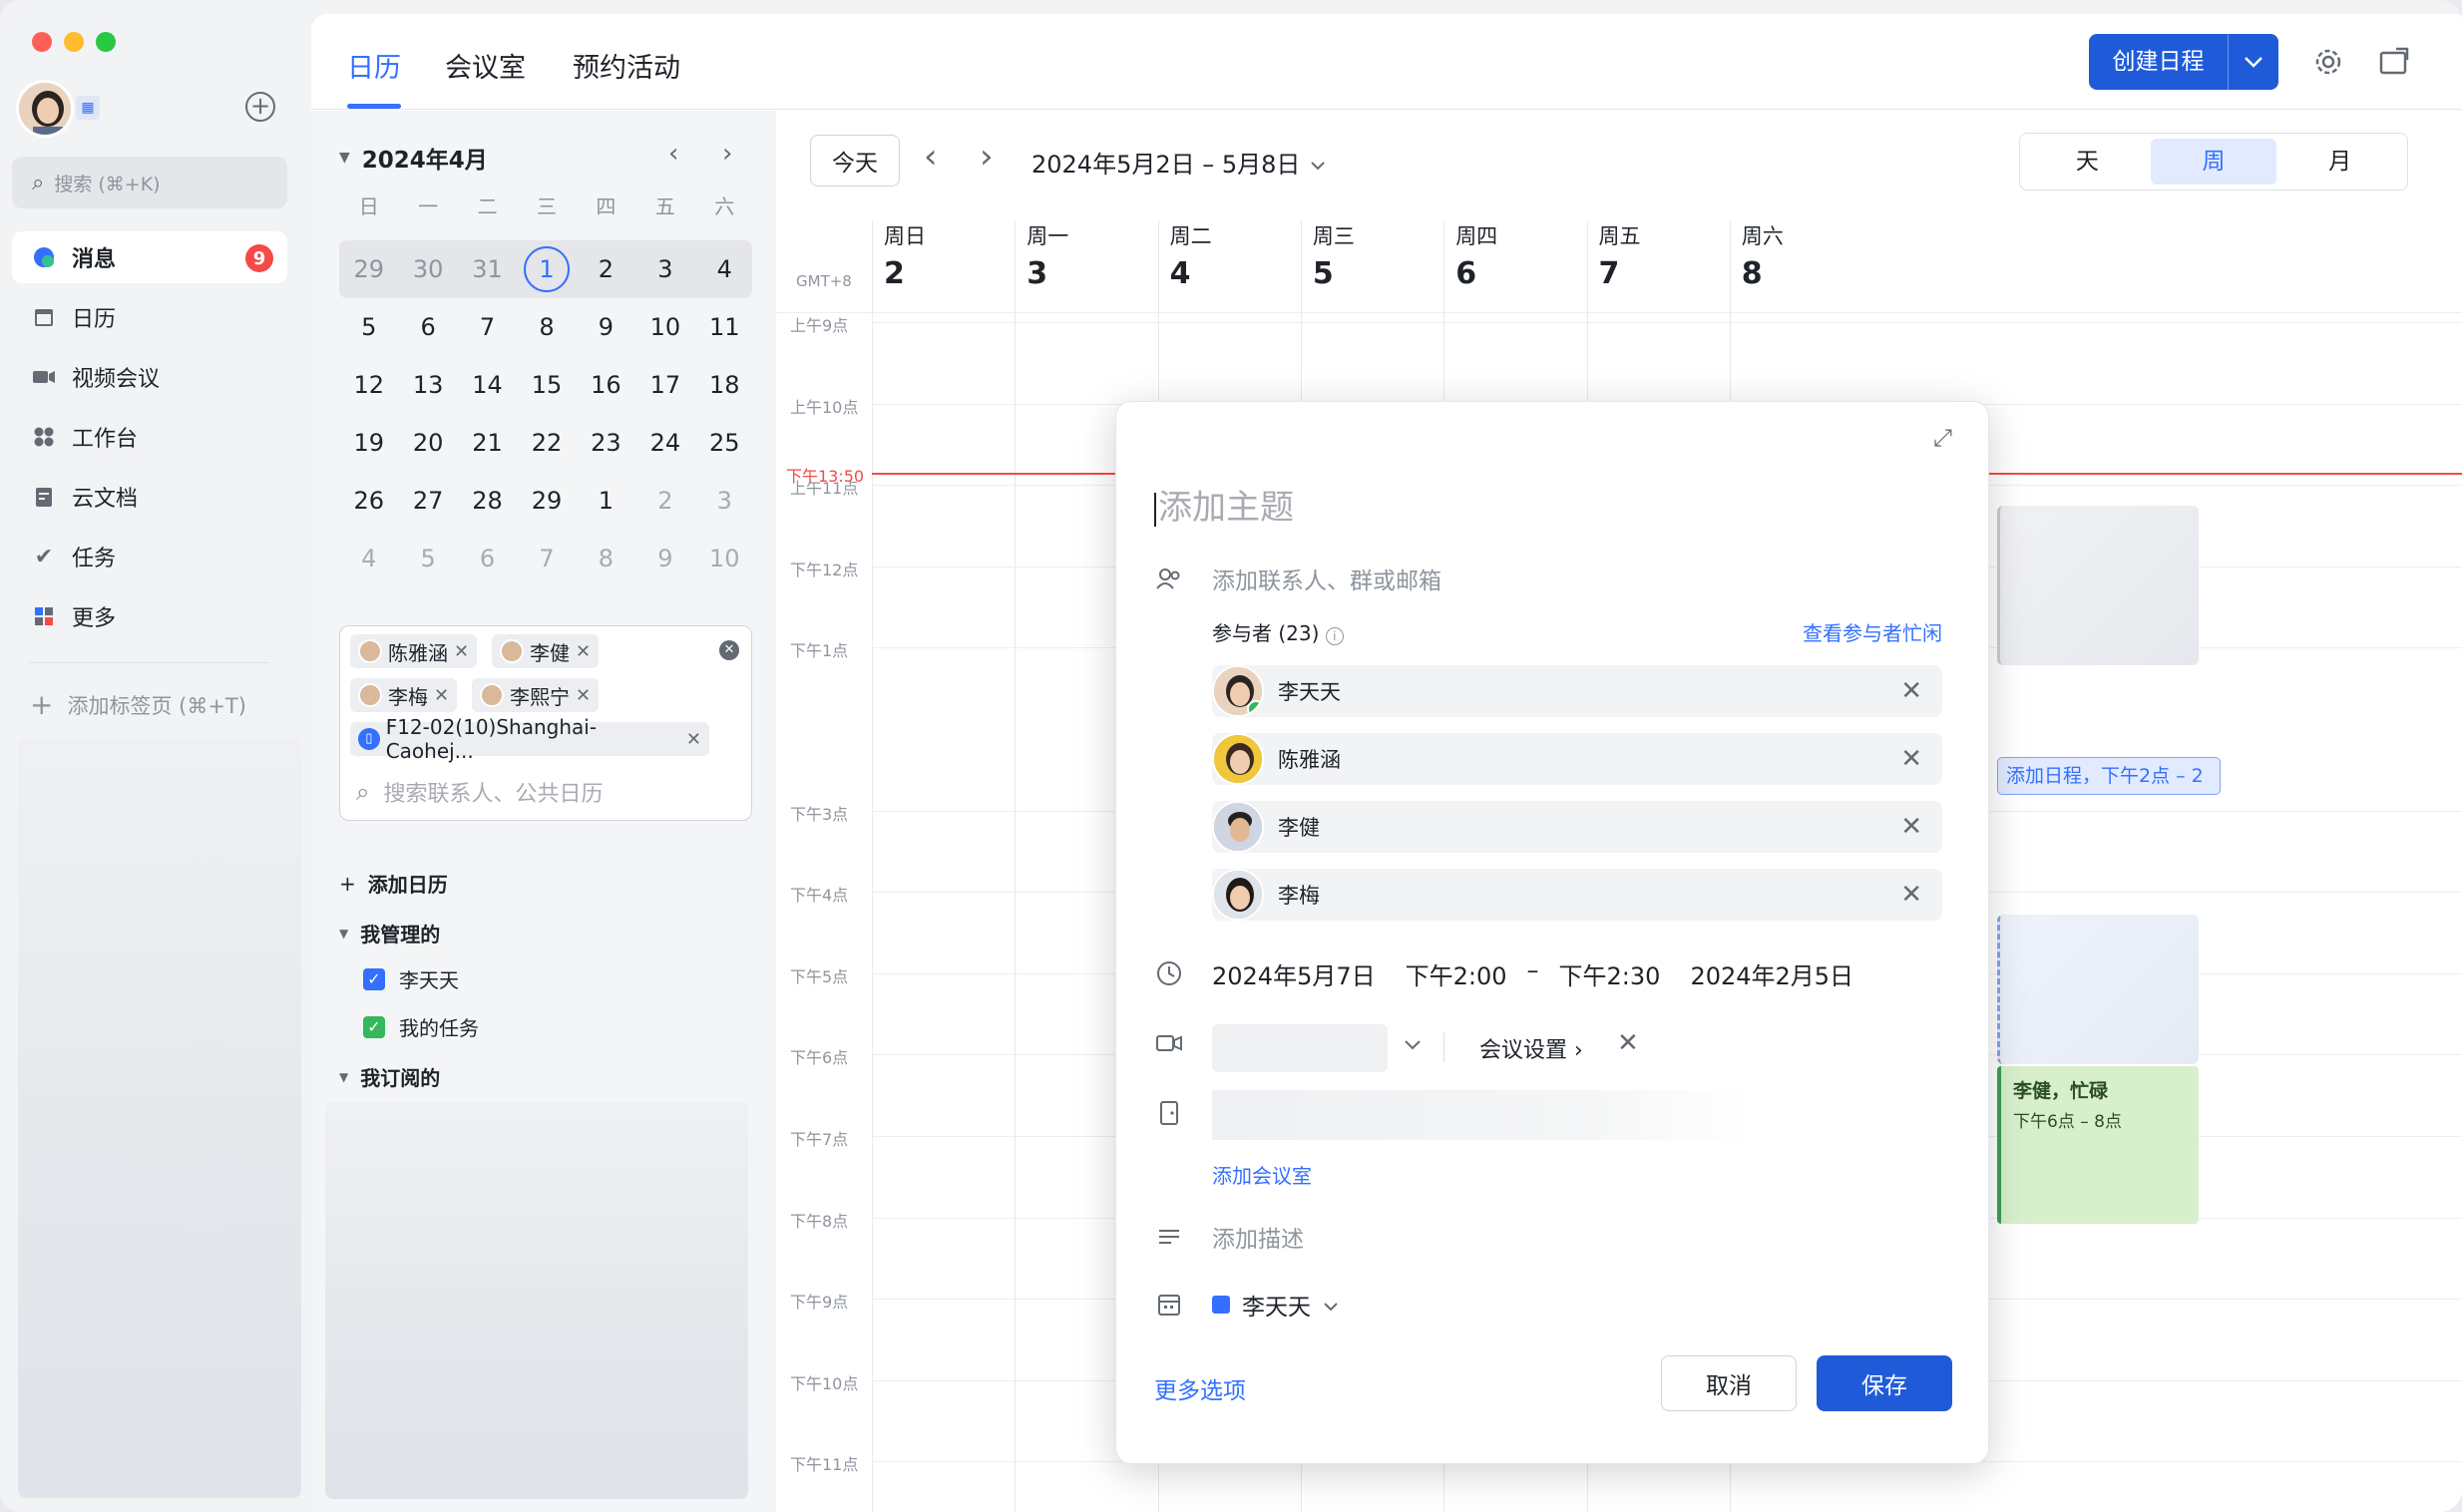 This screenshot has height=1512, width=2462. What do you see at coordinates (138, 704) in the screenshot?
I see `add-tab-button: + 添加标签页 (⌘+T)` at bounding box center [138, 704].